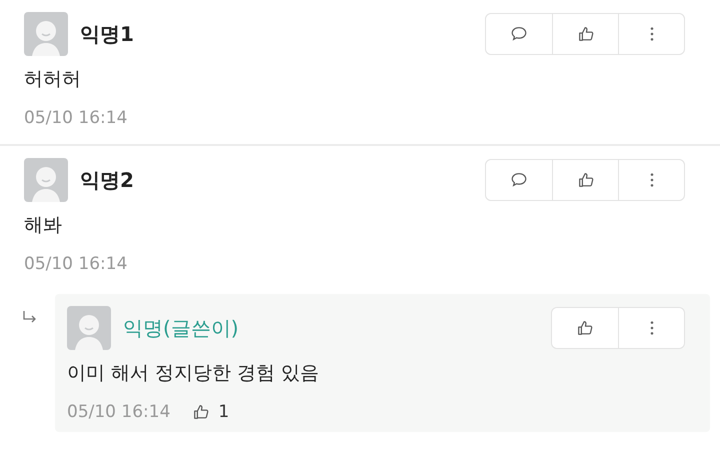 This screenshot has width=720, height=470. Describe the element at coordinates (181, 328) in the screenshot. I see `author-name: 익명(글쓴이)` at that location.